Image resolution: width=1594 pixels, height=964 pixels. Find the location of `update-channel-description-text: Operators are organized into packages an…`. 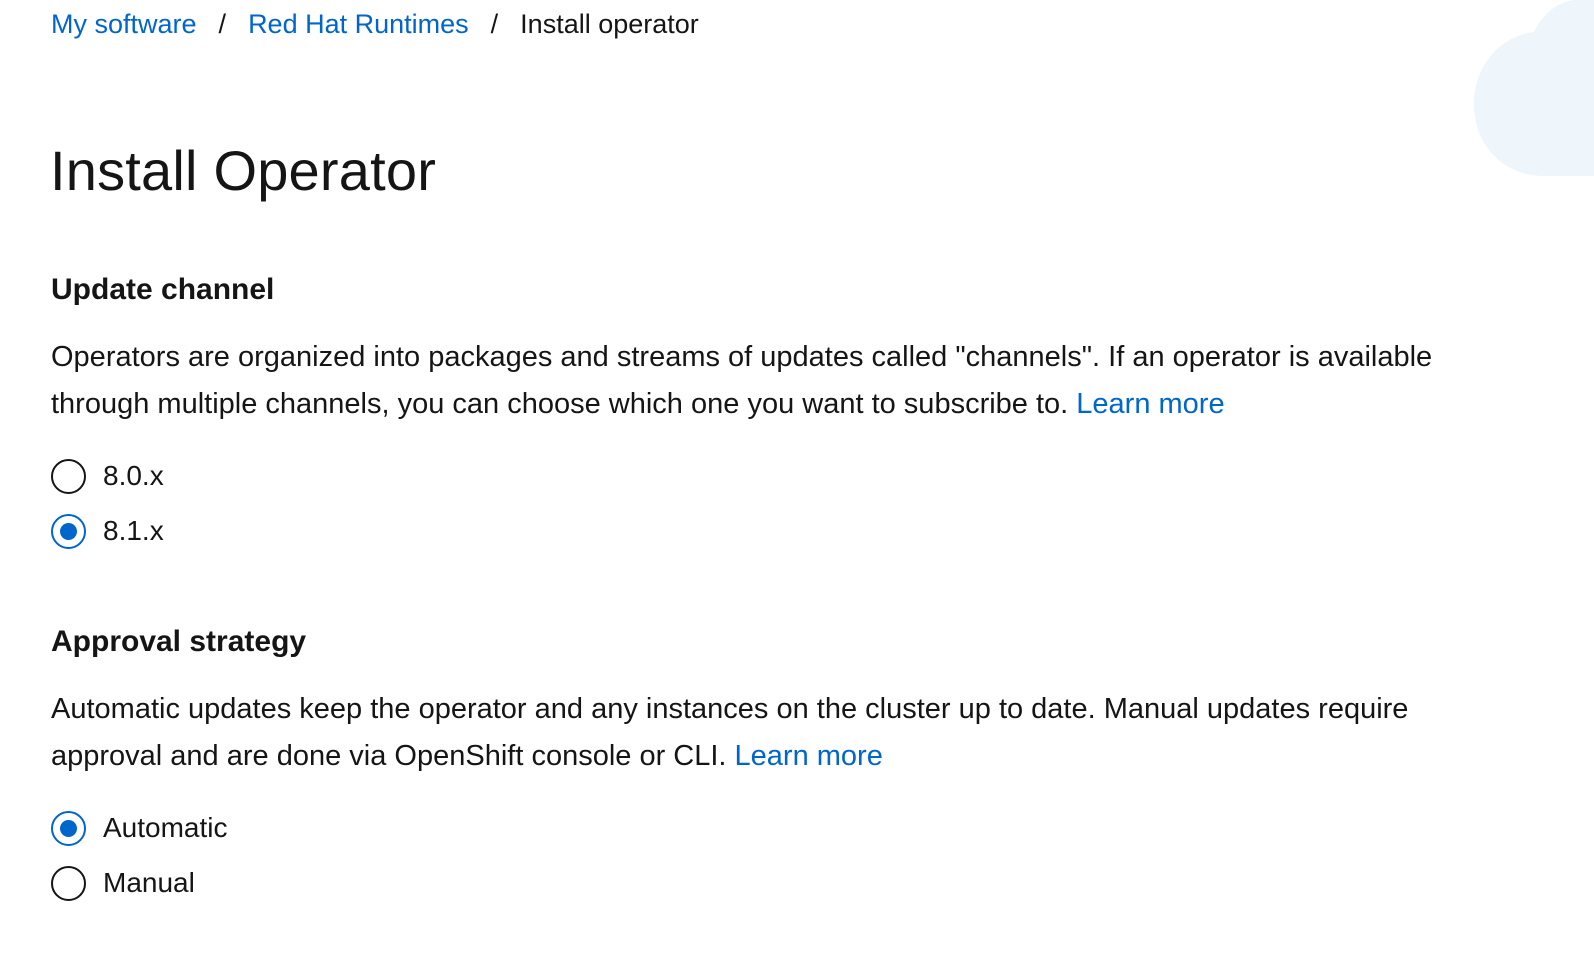

update-channel-description-text: Operators are organized into packages an… is located at coordinates (742, 380).